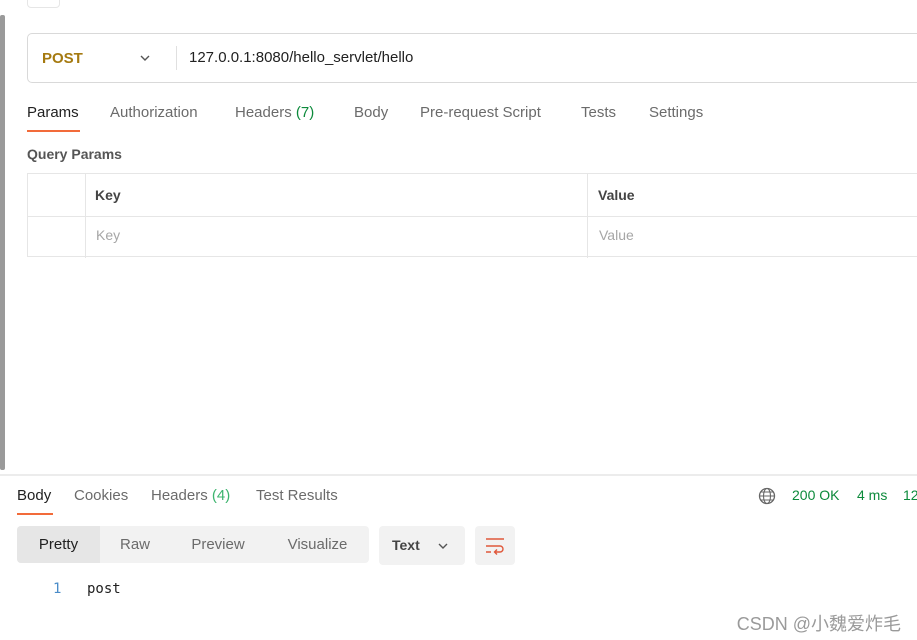 This screenshot has width=917, height=640. Describe the element at coordinates (58, 544) in the screenshot. I see `view-pretty-button: Pretty` at that location.